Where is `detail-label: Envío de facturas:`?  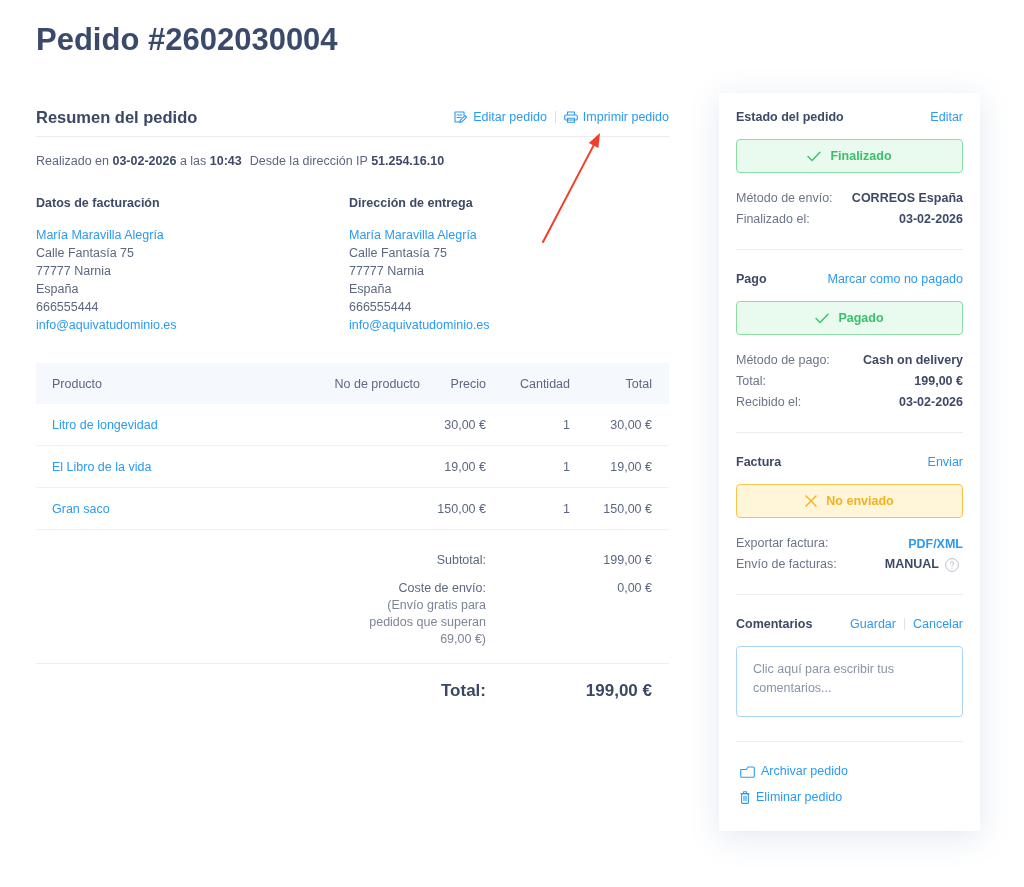
detail-label: Envío de facturas: is located at coordinates (786, 564).